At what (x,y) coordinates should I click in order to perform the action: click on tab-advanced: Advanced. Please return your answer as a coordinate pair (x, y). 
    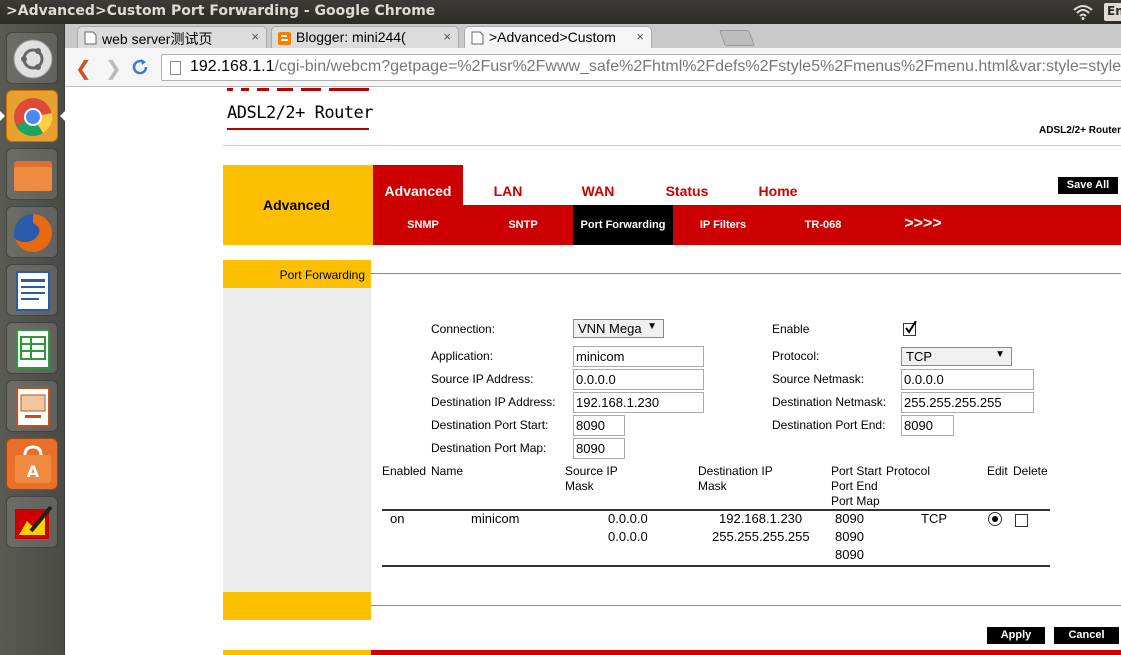
    Looking at the image, I should click on (418, 185).